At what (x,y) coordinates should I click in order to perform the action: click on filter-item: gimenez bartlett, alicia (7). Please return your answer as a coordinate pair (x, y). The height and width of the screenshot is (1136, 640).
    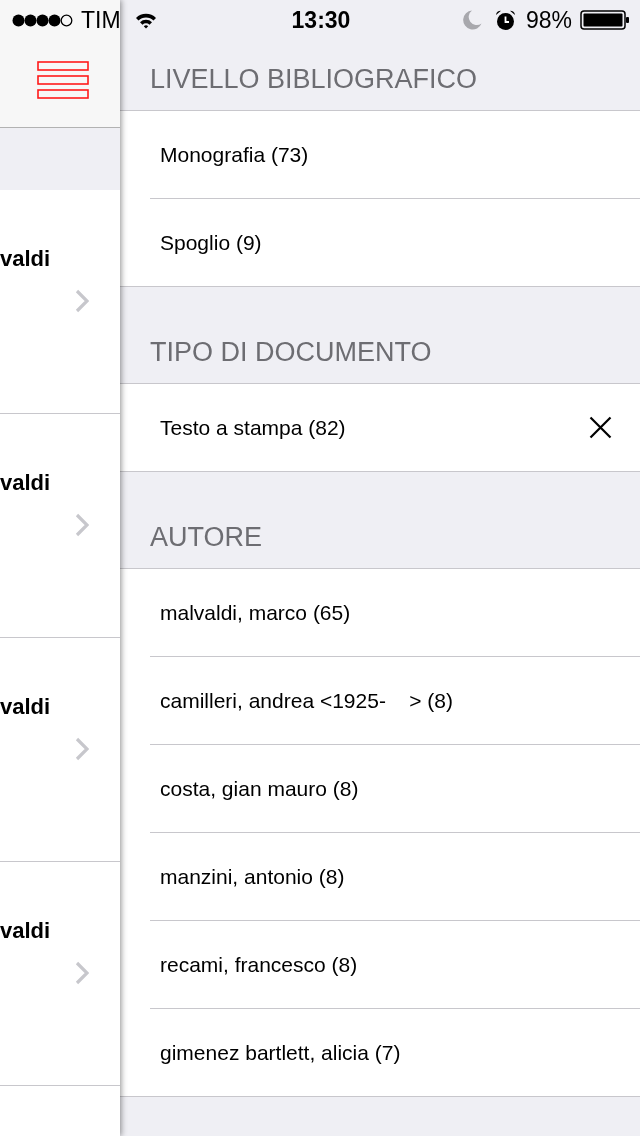
    Looking at the image, I should click on (380, 1052).